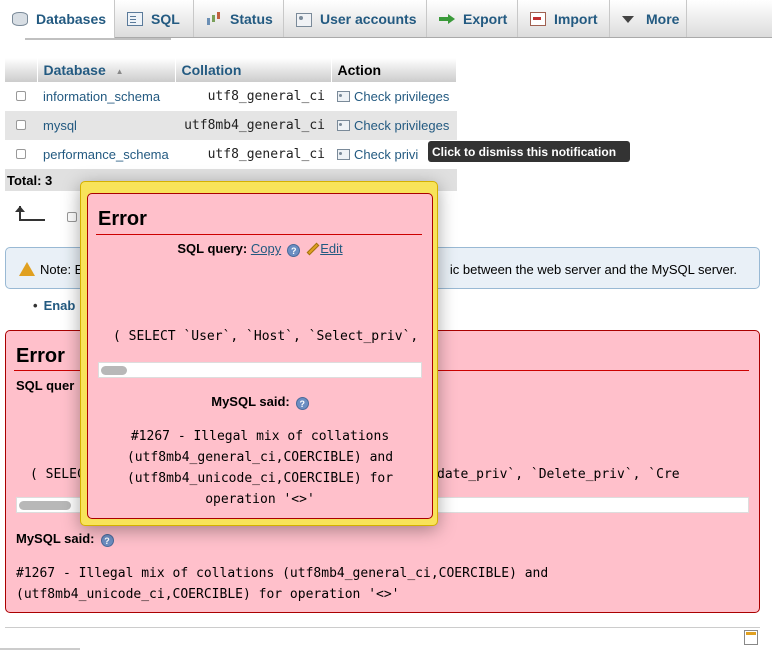 Image resolution: width=772 pixels, height=650 pixels. I want to click on footer-divider, so click(382, 627).